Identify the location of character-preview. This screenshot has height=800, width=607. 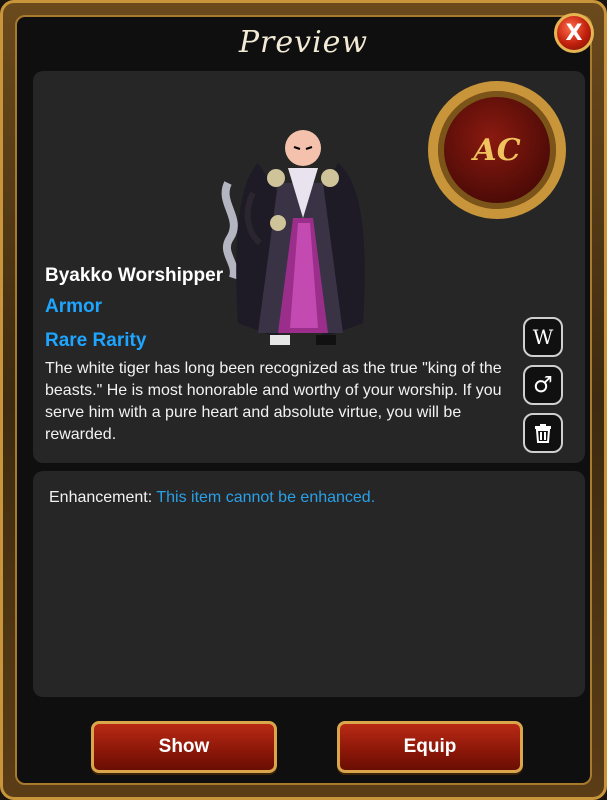
(293, 237).